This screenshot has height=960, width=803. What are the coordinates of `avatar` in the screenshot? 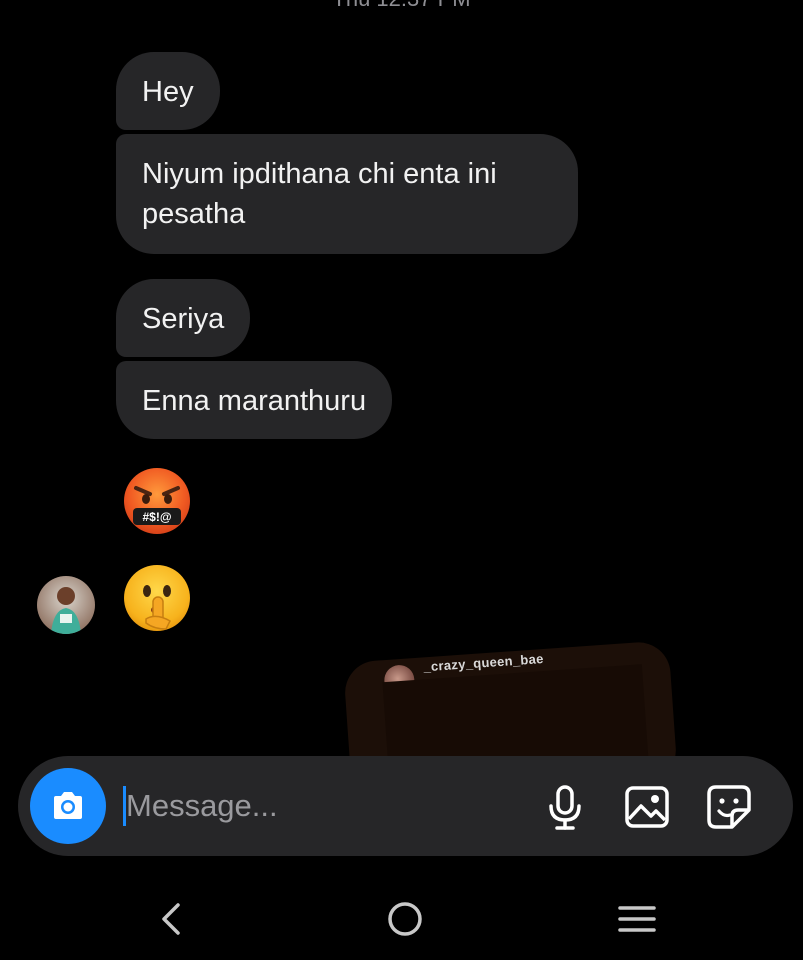 It's located at (66, 605).